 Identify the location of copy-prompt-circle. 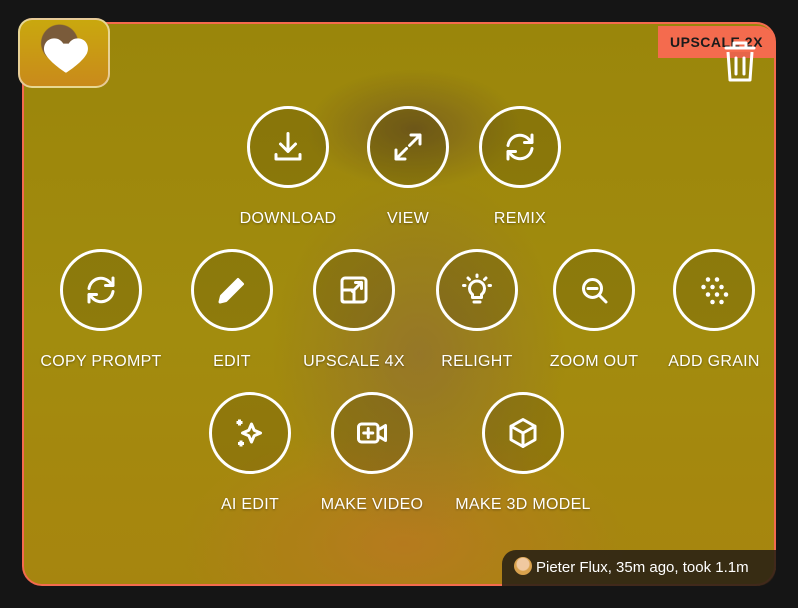
(101, 290).